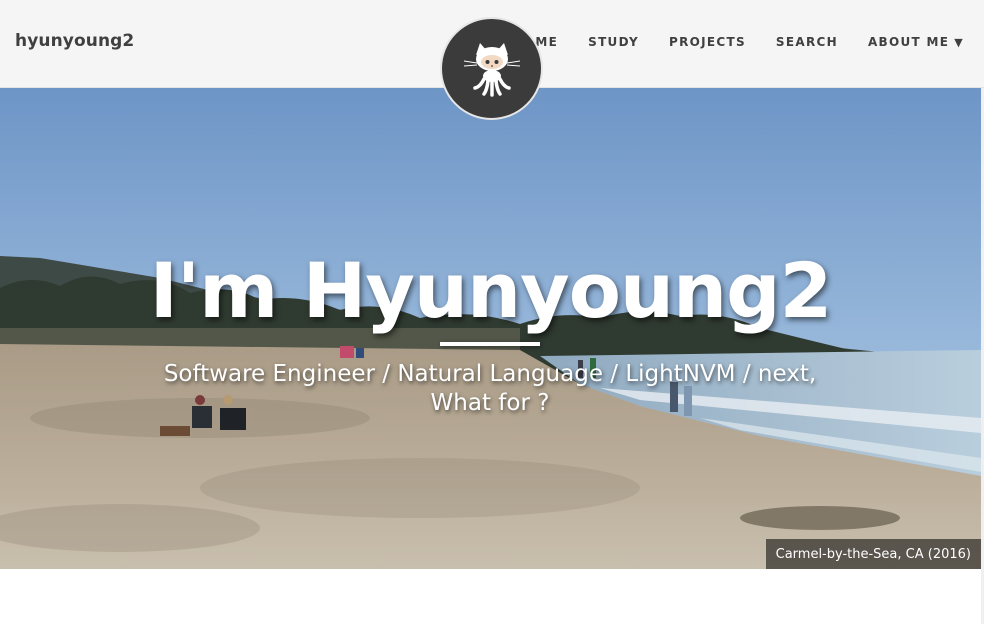  I want to click on nav-item-label: STUDY, so click(613, 42).